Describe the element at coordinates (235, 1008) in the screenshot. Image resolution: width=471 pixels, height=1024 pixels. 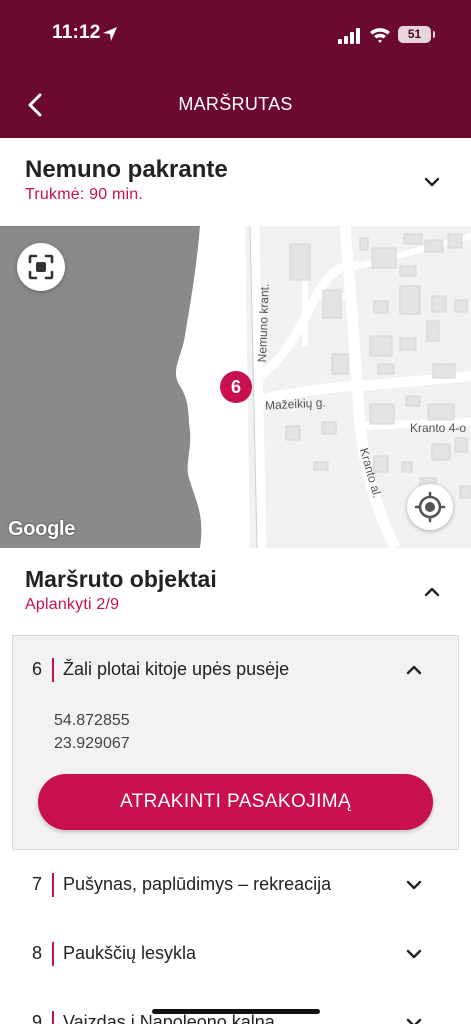
I see `list-item: 9 Vaizdas į Napoleono kalną` at that location.